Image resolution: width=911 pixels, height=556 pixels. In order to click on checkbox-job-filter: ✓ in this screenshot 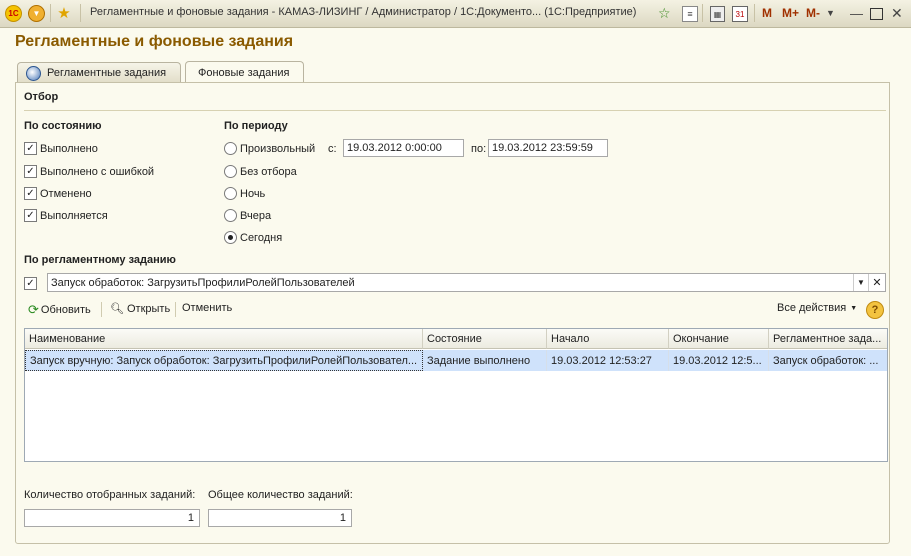, I will do `click(32, 283)`.